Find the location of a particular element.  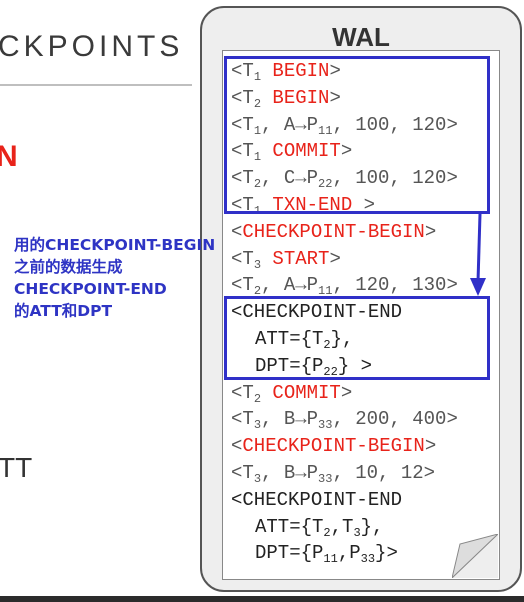

bottom-bar is located at coordinates (262, 599).